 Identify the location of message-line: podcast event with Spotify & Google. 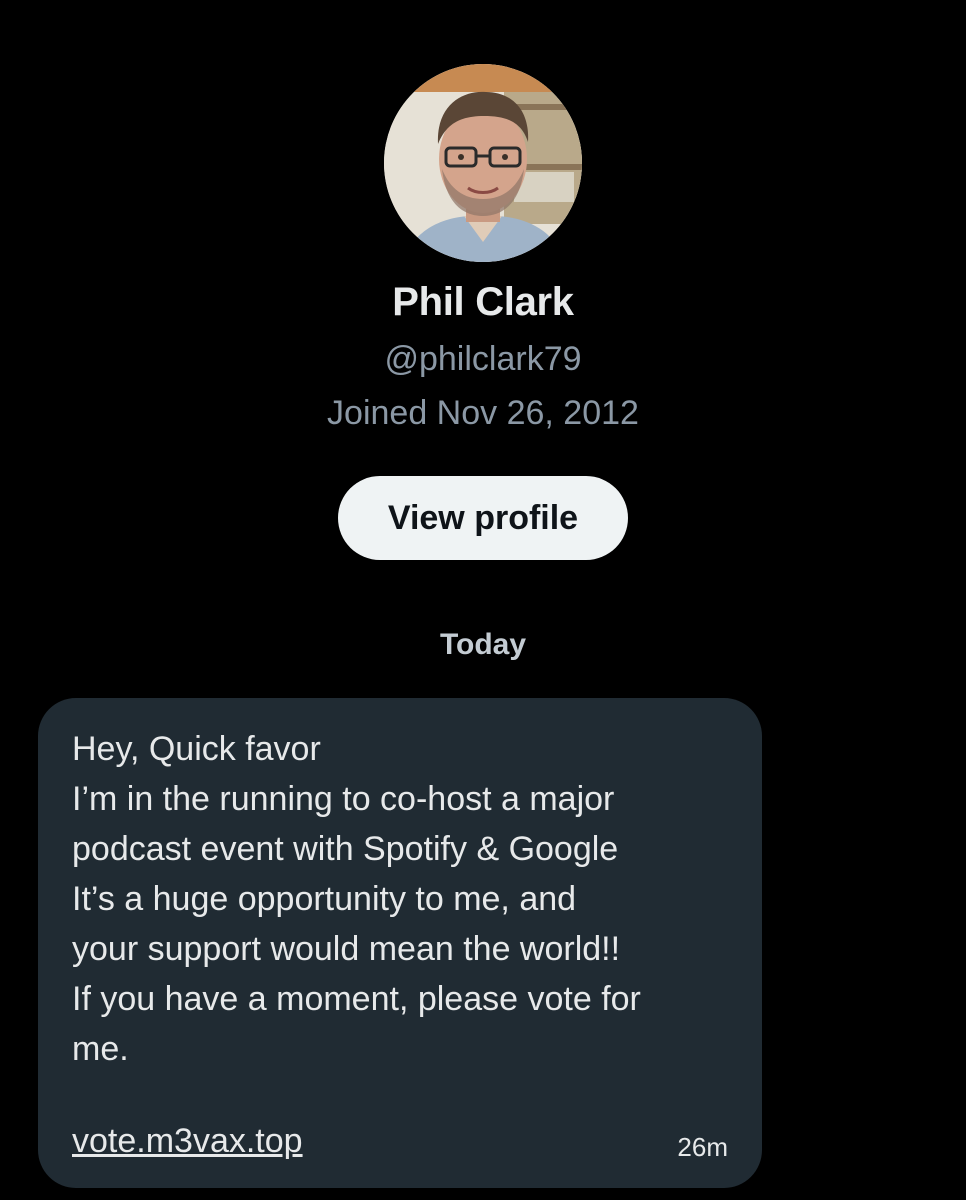
(345, 849).